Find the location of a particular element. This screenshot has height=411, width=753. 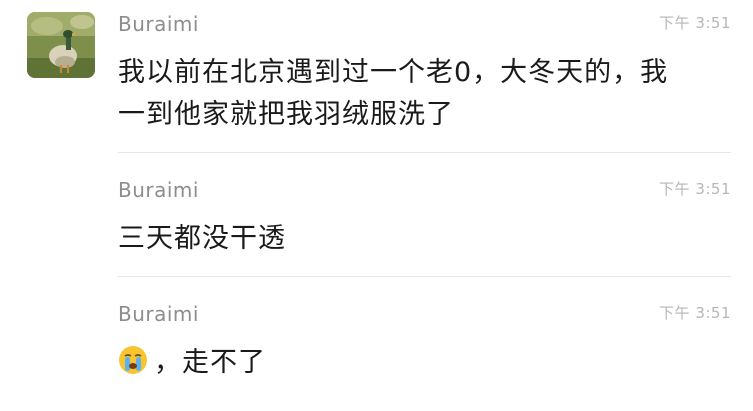

message-text-content: ，走不了 is located at coordinates (210, 362).